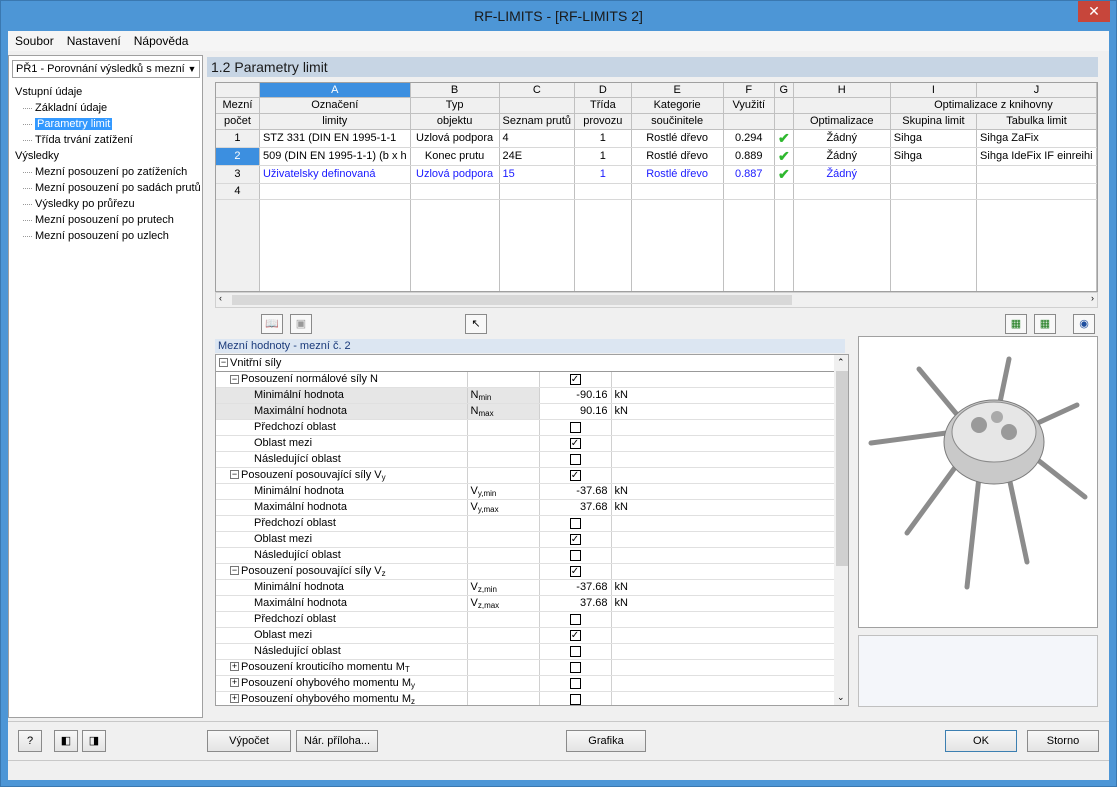 Image resolution: width=1117 pixels, height=787 pixels. I want to click on vscroll-thumb, so click(842, 468).